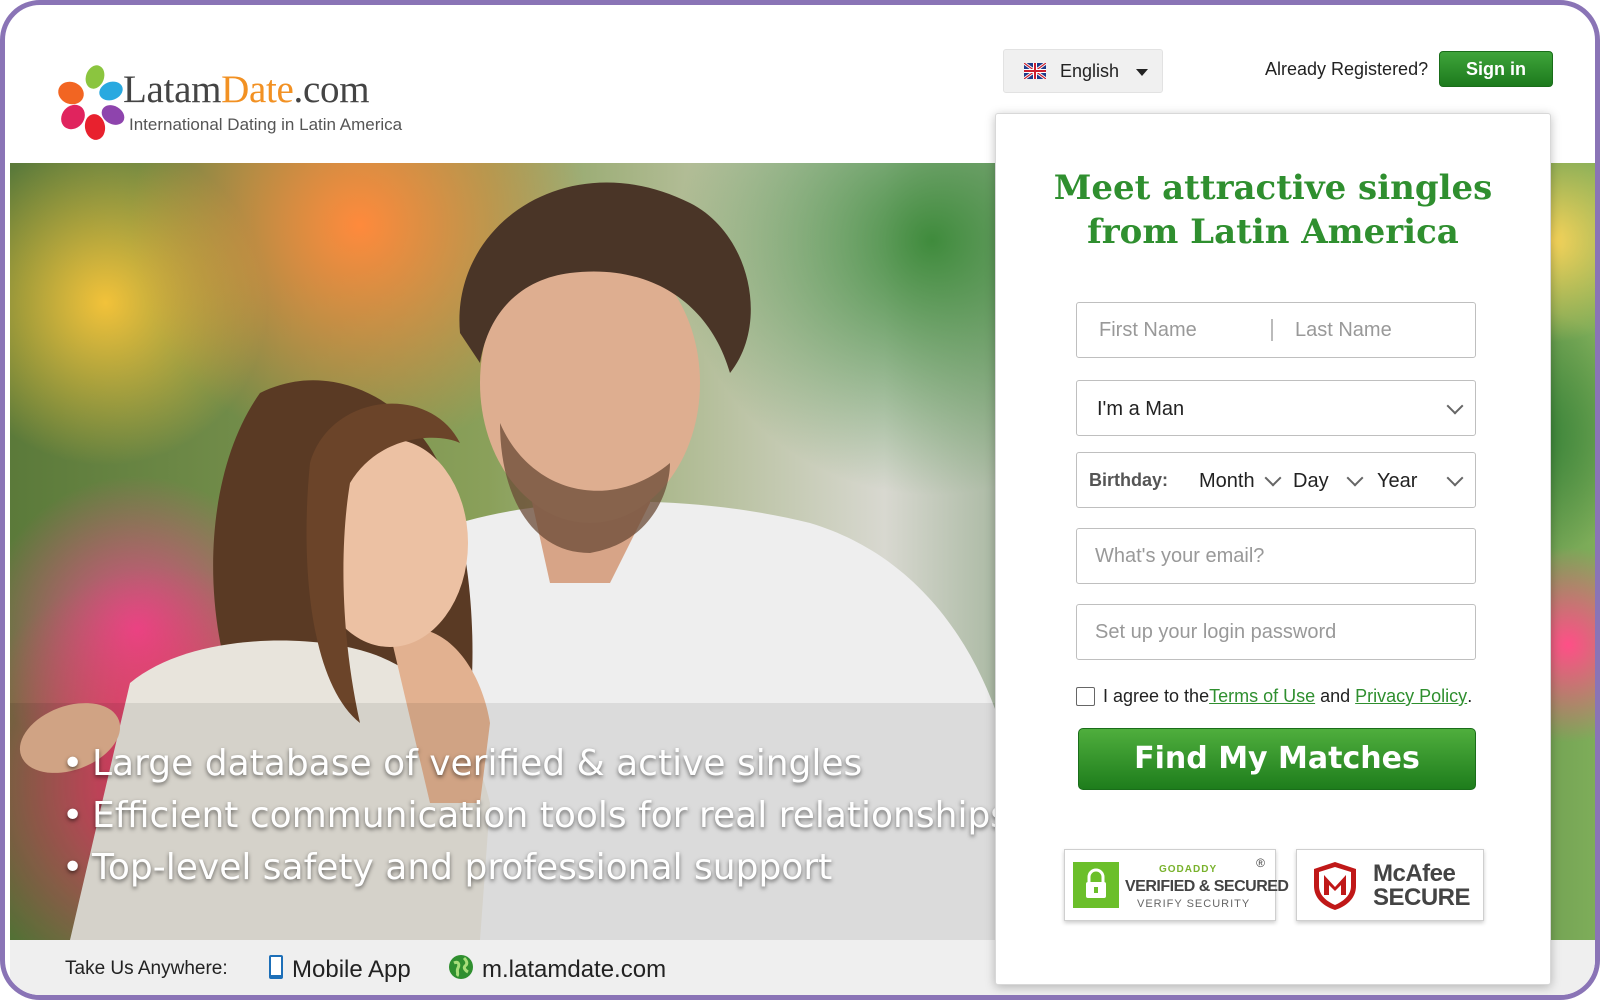 This screenshot has height=1000, width=1600. Describe the element at coordinates (1035, 71) in the screenshot. I see `uk-flag-icon` at that location.